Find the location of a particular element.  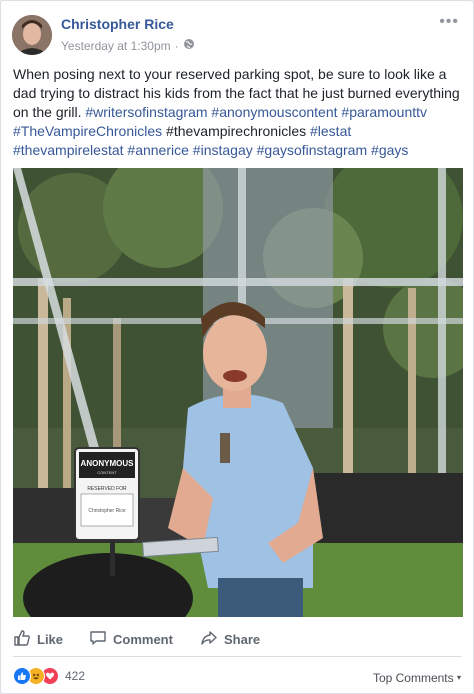

post-actions: Like Comment Share is located at coordinates (237, 638).